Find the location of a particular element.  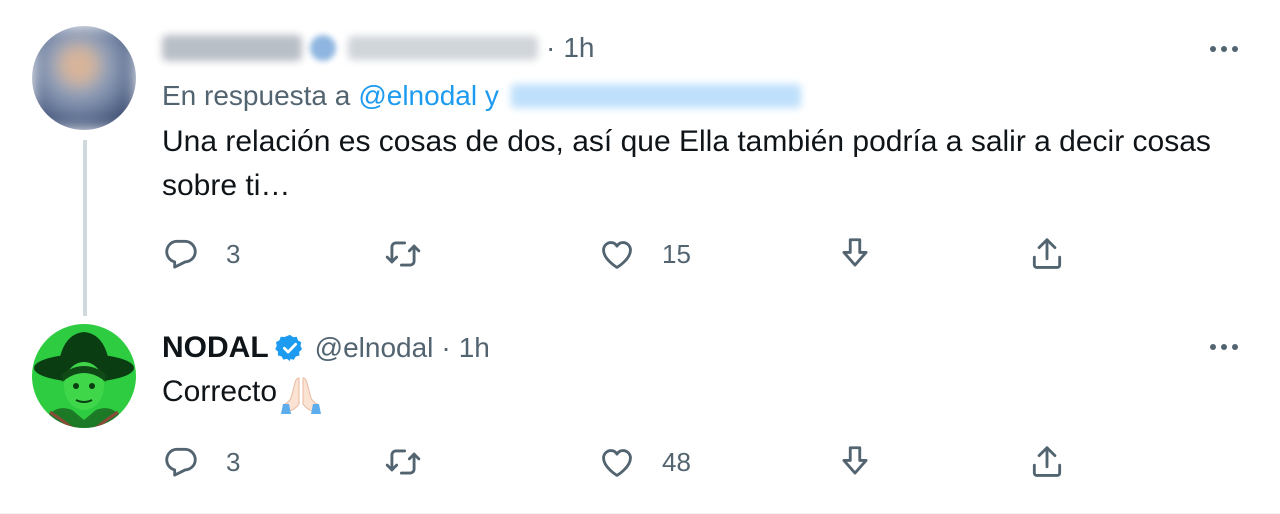

blurred-handle is located at coordinates (443, 48).